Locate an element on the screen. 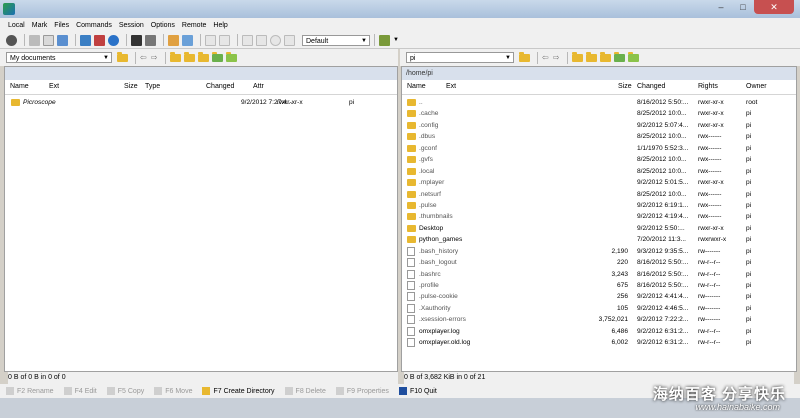 Image resolution: width=800 pixels, height=418 pixels. file-rights: rw------- is located at coordinates (709, 297).